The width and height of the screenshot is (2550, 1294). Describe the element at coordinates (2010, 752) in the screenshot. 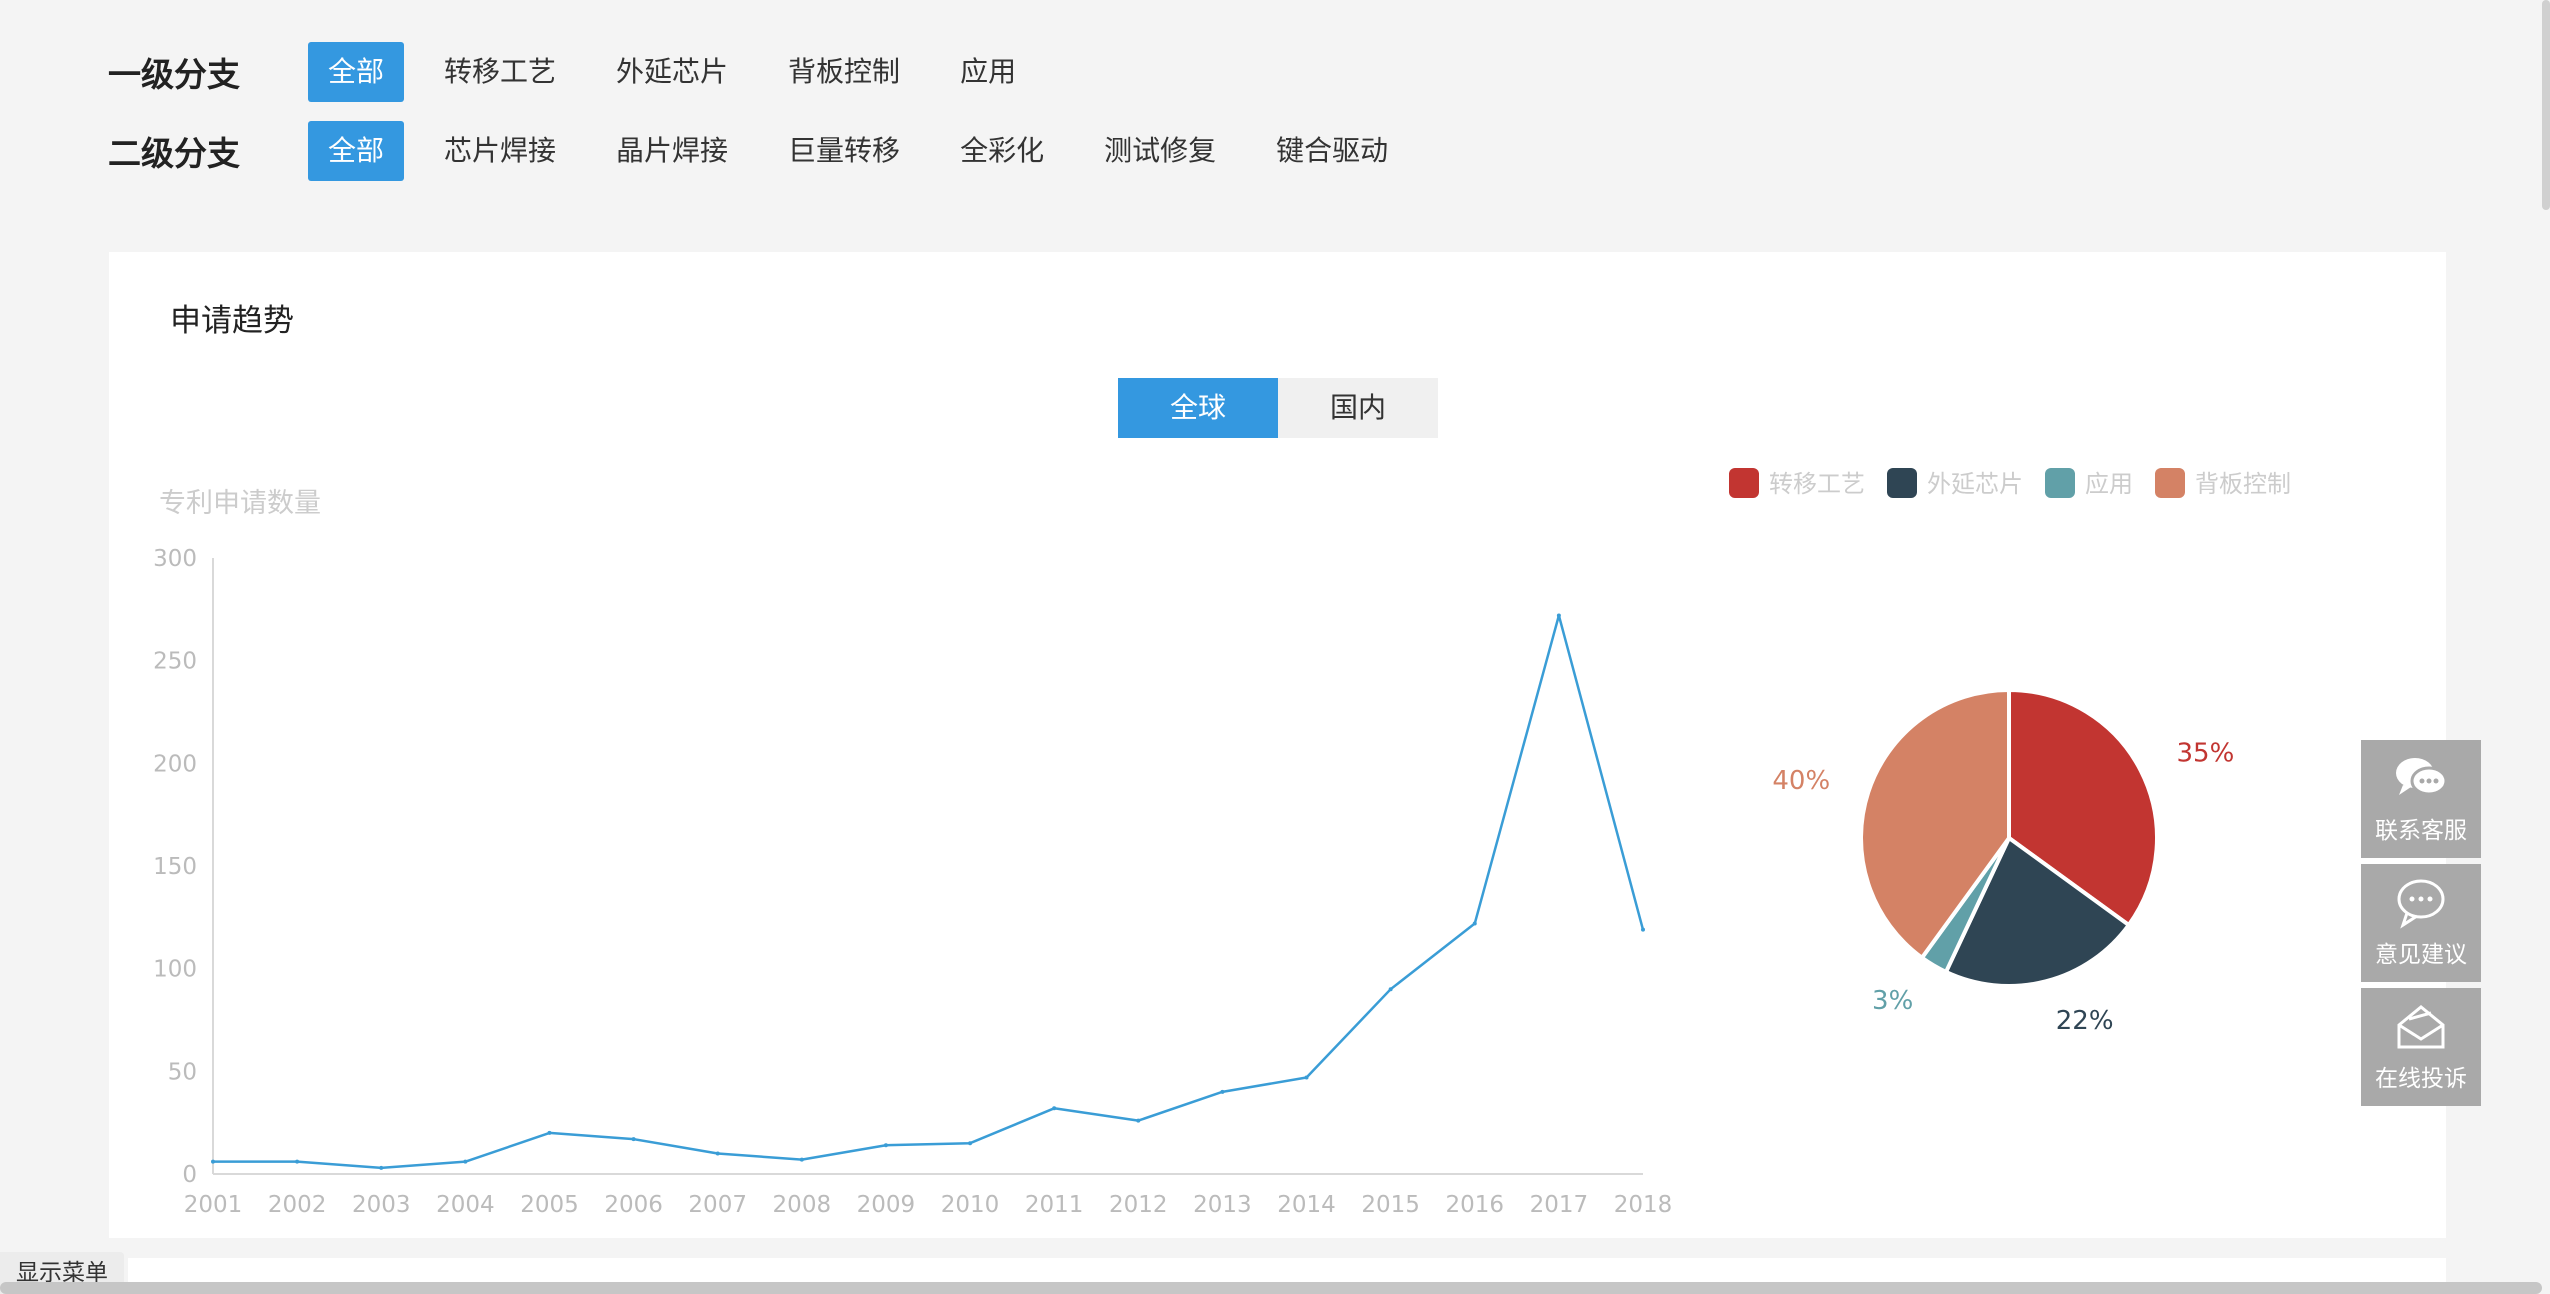

I see `pie-chart: 转移工艺 外延芯片 应用 背板控制 35% 22% 3% 40%` at that location.